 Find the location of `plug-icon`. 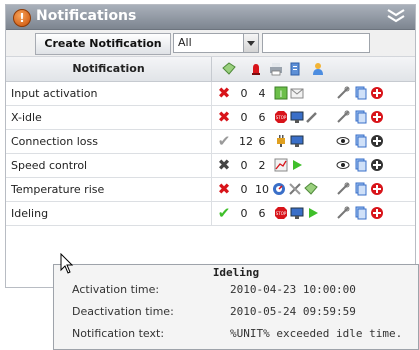

plug-icon is located at coordinates (281, 141).